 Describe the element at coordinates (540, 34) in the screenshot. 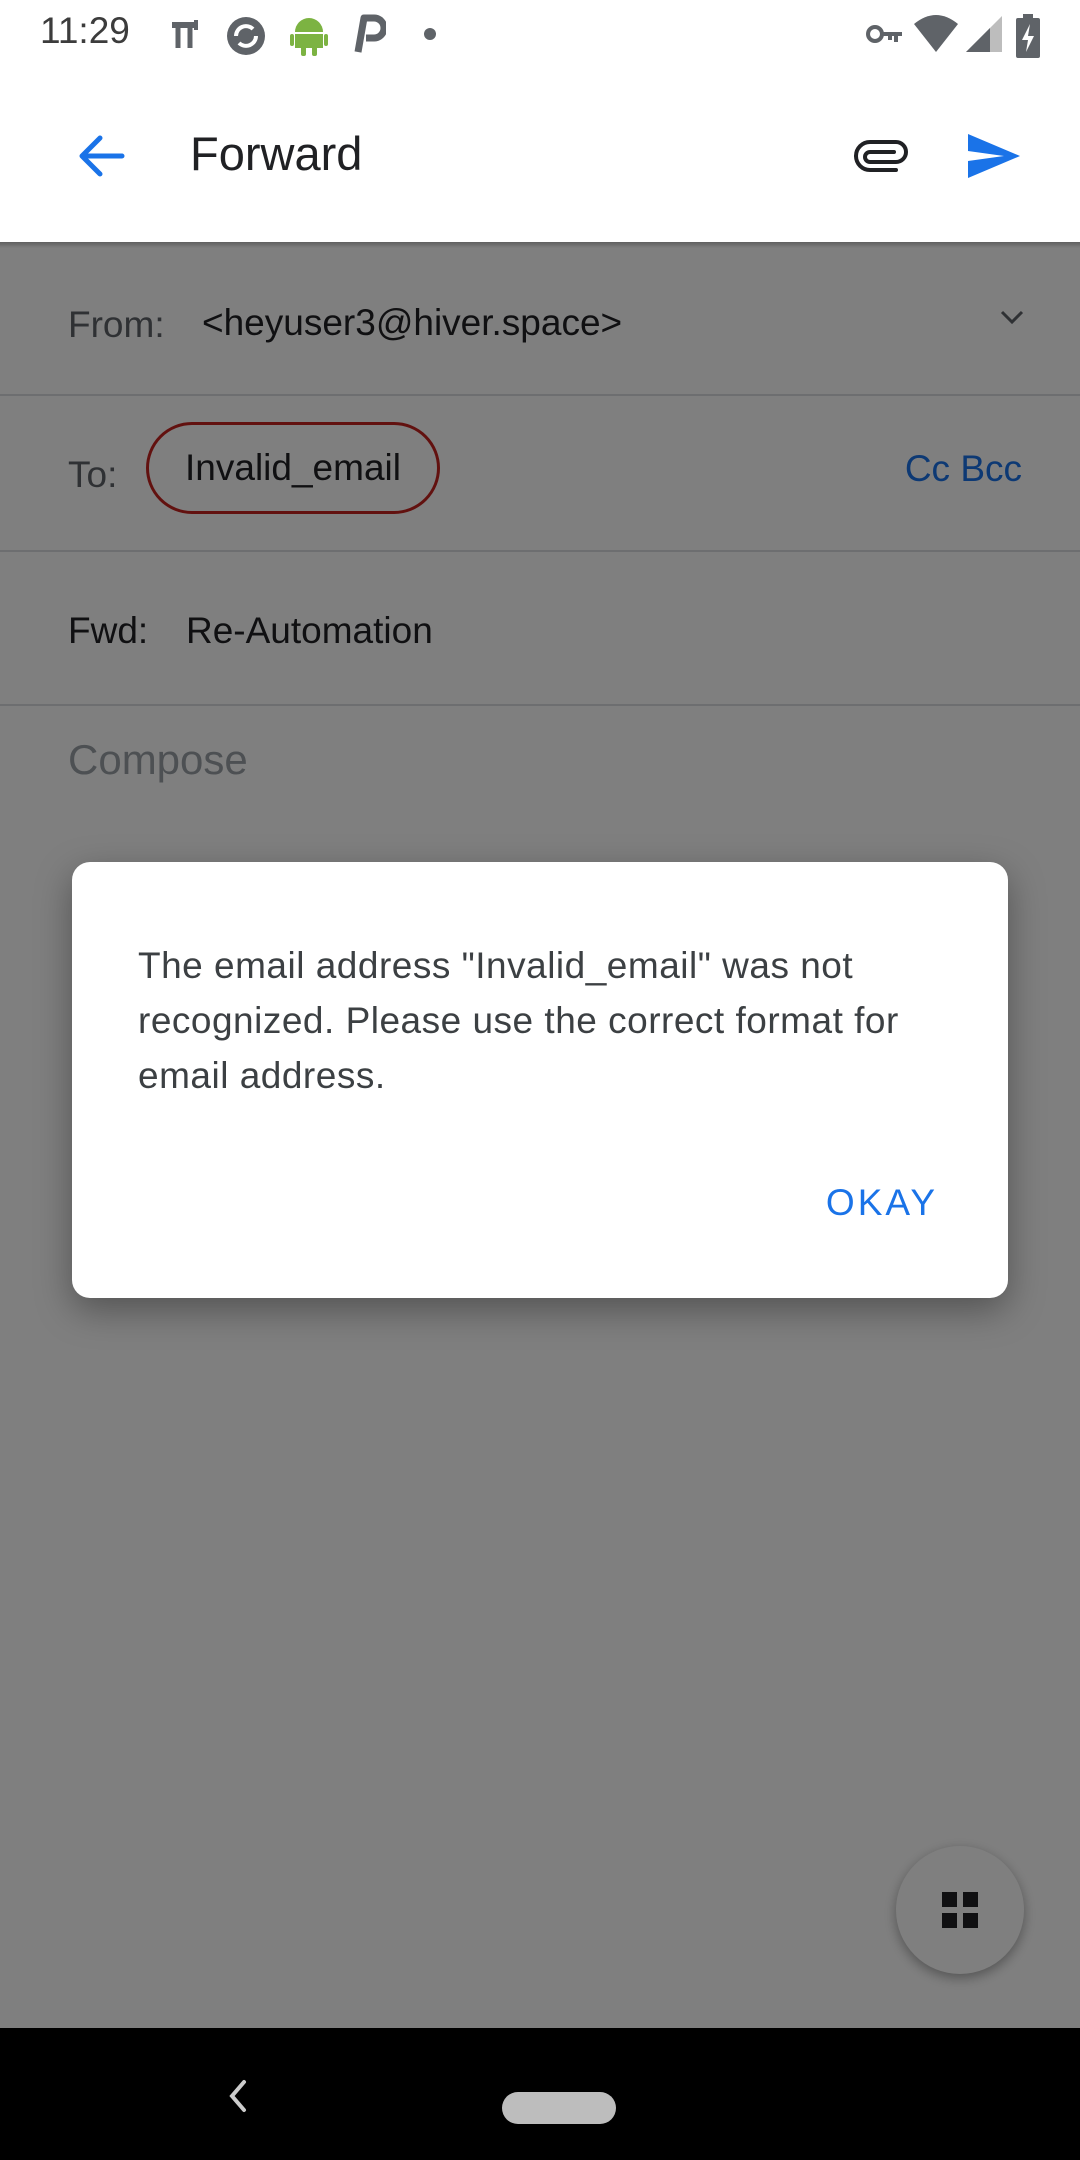

I see `status-bar: 11:29` at that location.